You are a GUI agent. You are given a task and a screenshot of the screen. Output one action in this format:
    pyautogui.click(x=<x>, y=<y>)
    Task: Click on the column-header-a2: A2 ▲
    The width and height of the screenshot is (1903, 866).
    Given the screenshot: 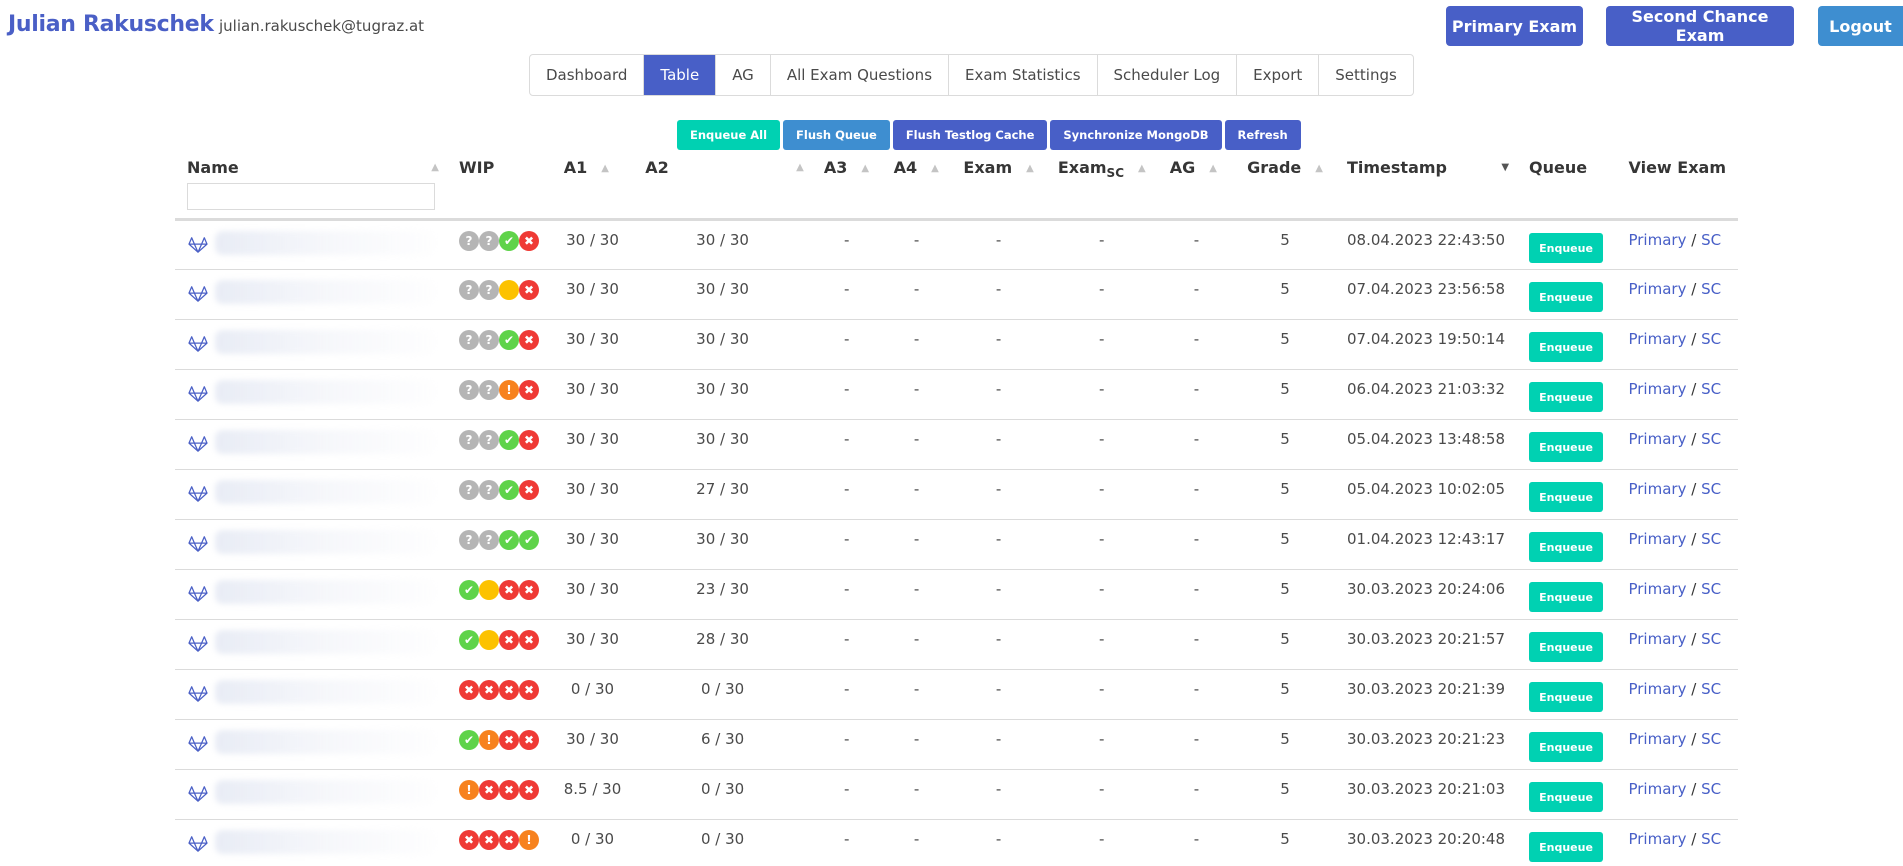 What is the action you would take?
    pyautogui.click(x=722, y=184)
    